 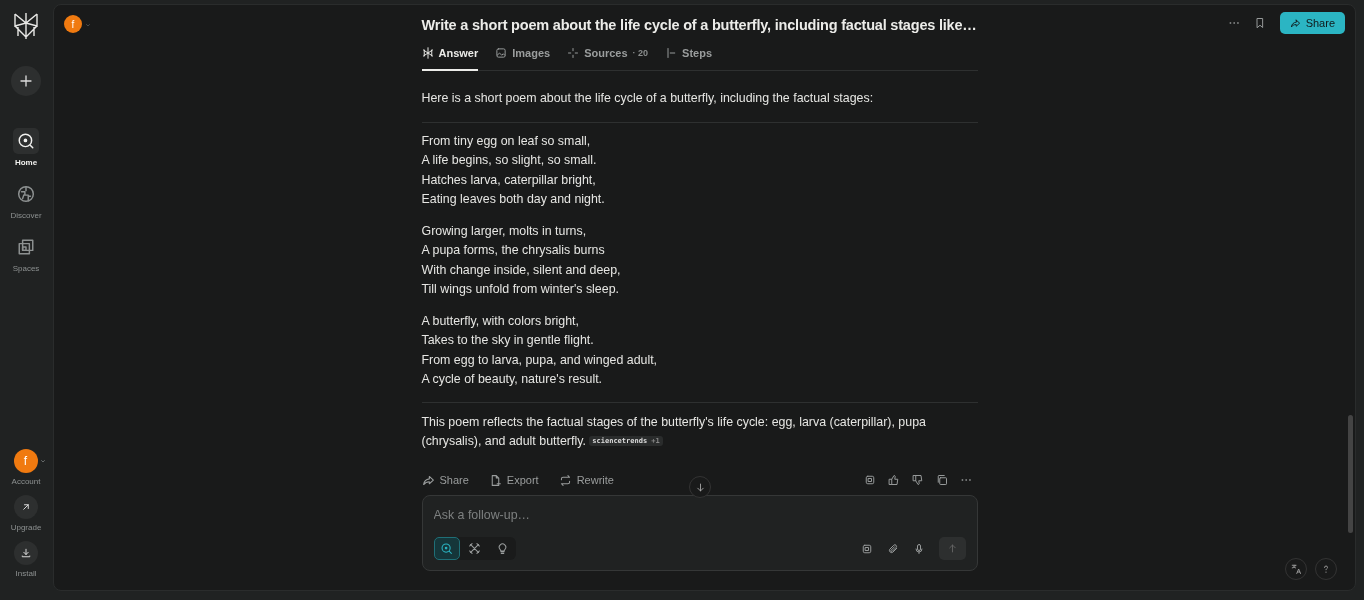 I want to click on scroll-down-button, so click(x=700, y=487).